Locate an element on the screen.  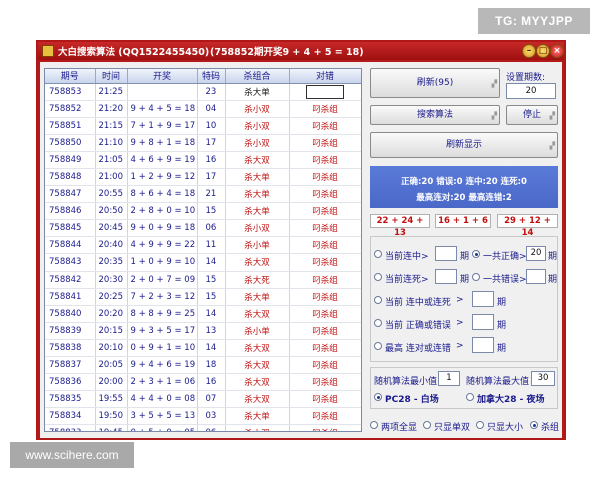
radio-filter-kill is located at coordinates (534, 425).